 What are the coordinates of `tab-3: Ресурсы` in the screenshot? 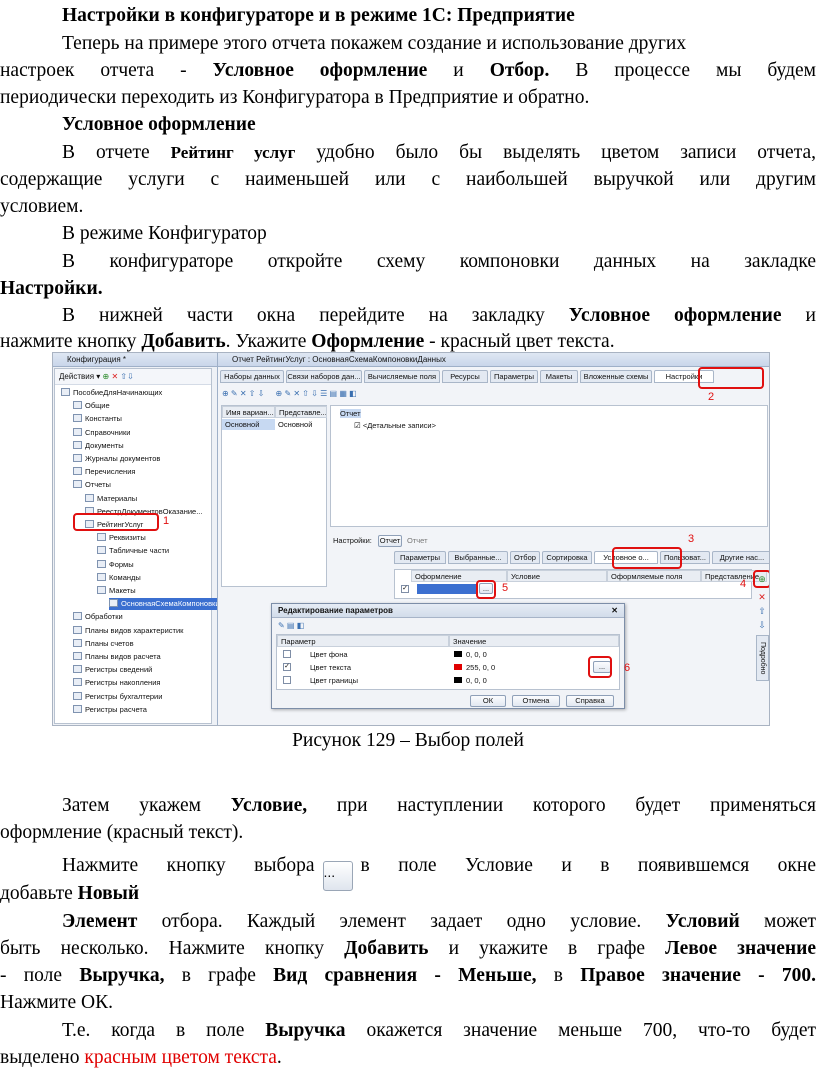 It's located at (465, 376).